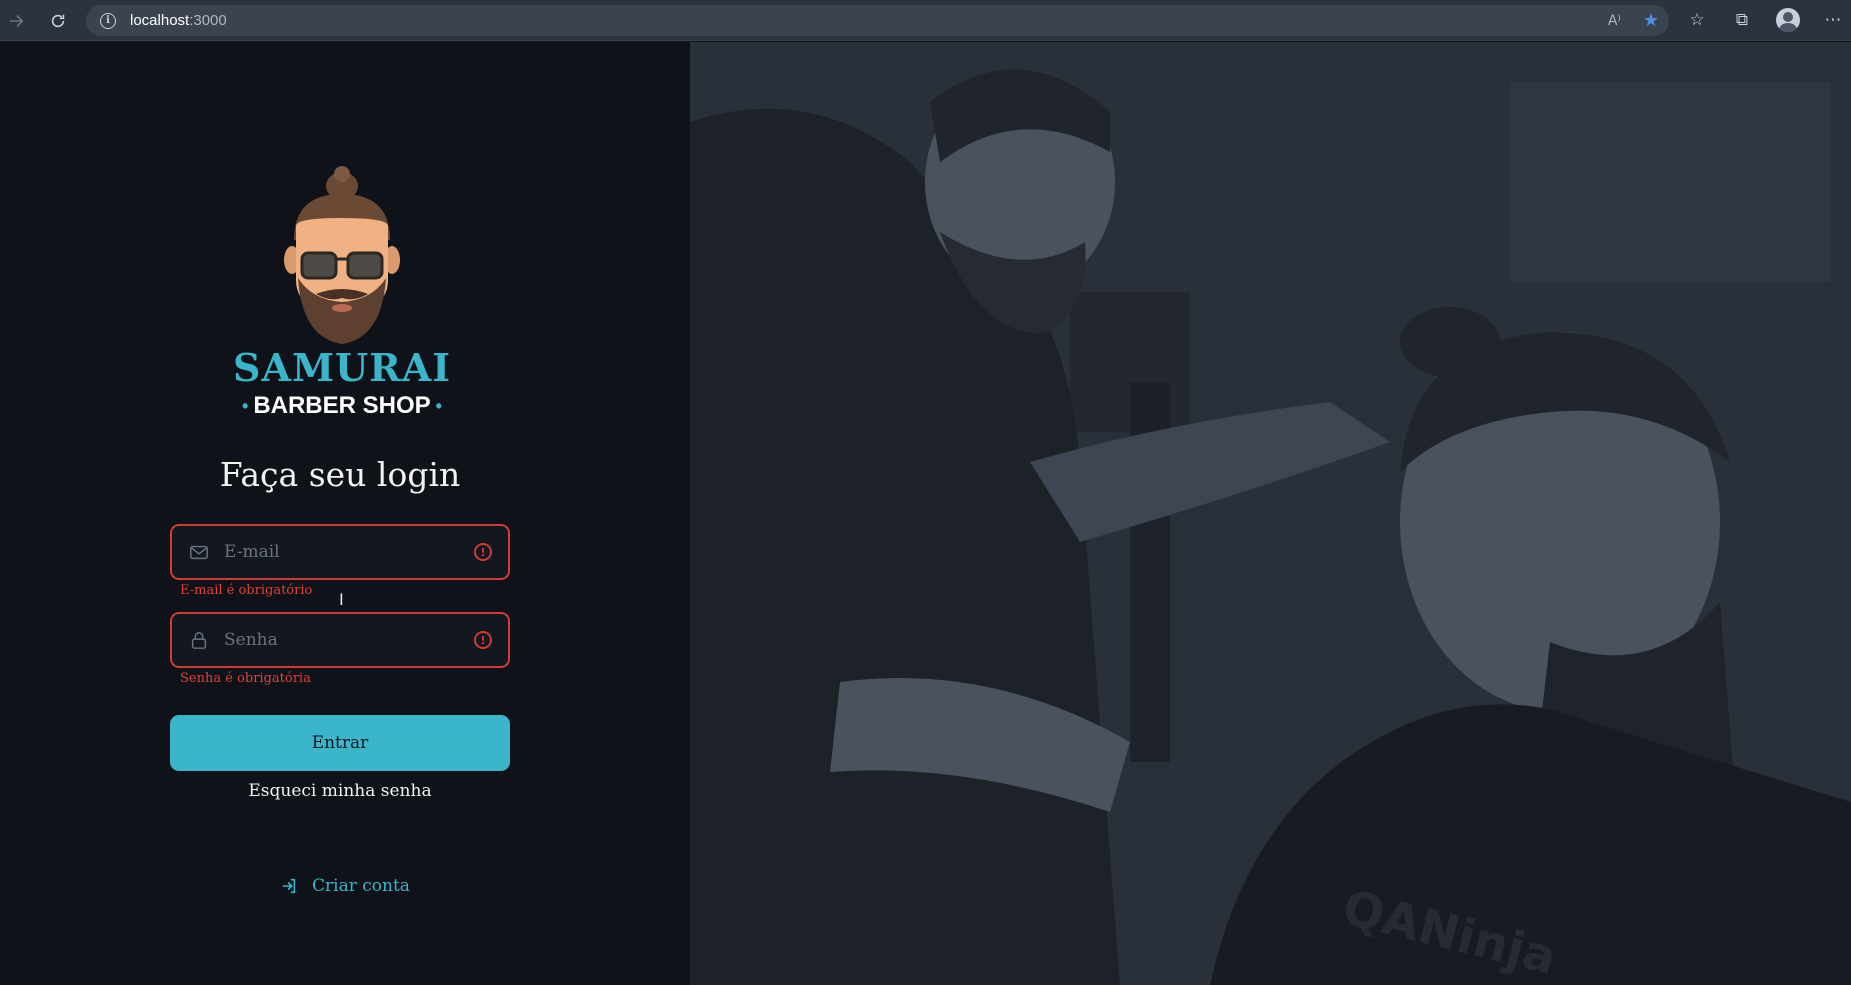  I want to click on favorite-star-icon: ★, so click(1651, 20).